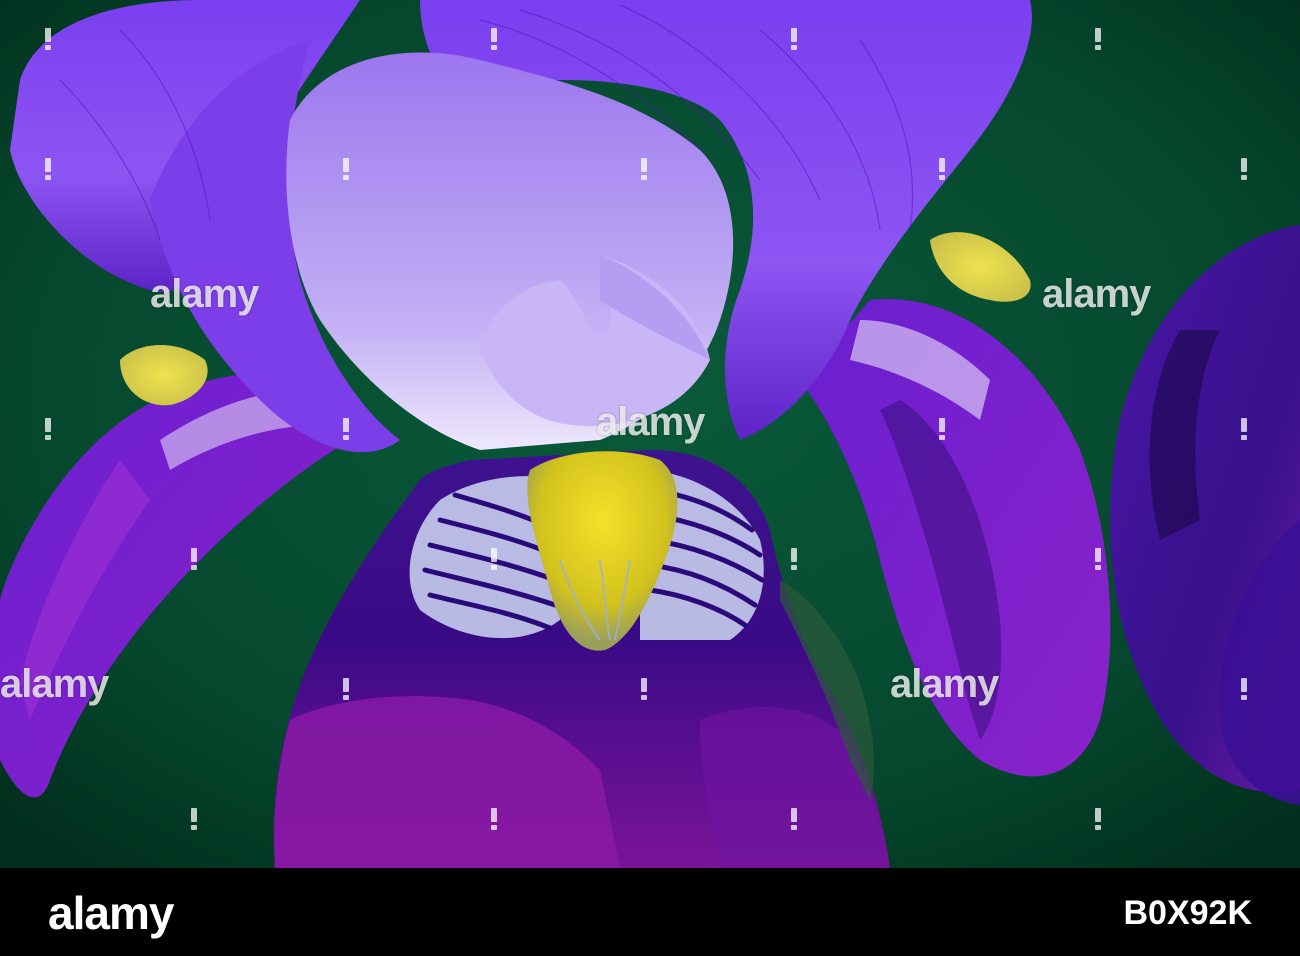 This screenshot has width=1300, height=956. What do you see at coordinates (1187, 913) in the screenshot?
I see `image-id: B0X92K` at bounding box center [1187, 913].